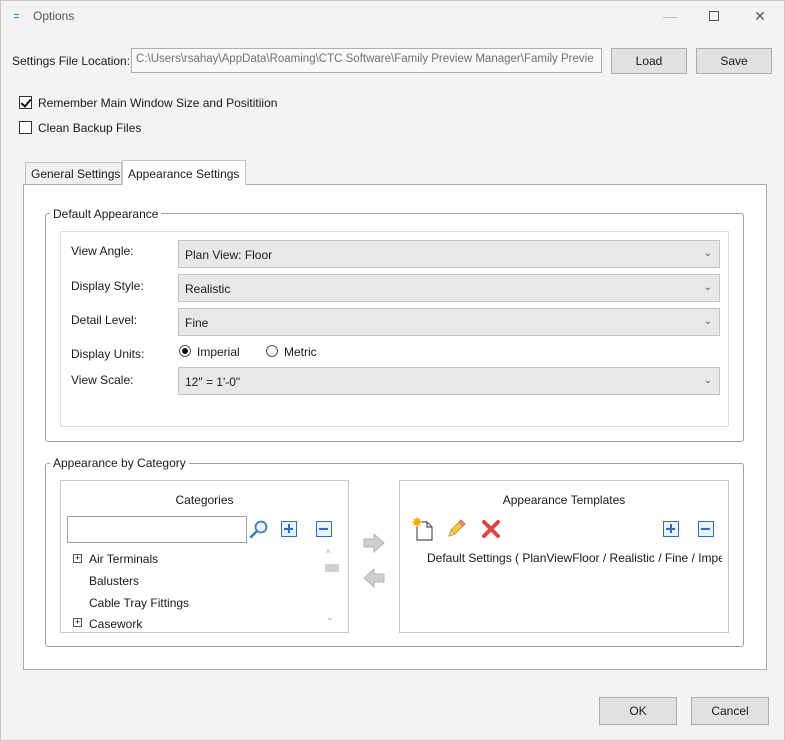 This screenshot has height=741, width=785. What do you see at coordinates (102, 380) in the screenshot?
I see `view-scale-label: View Scale:` at bounding box center [102, 380].